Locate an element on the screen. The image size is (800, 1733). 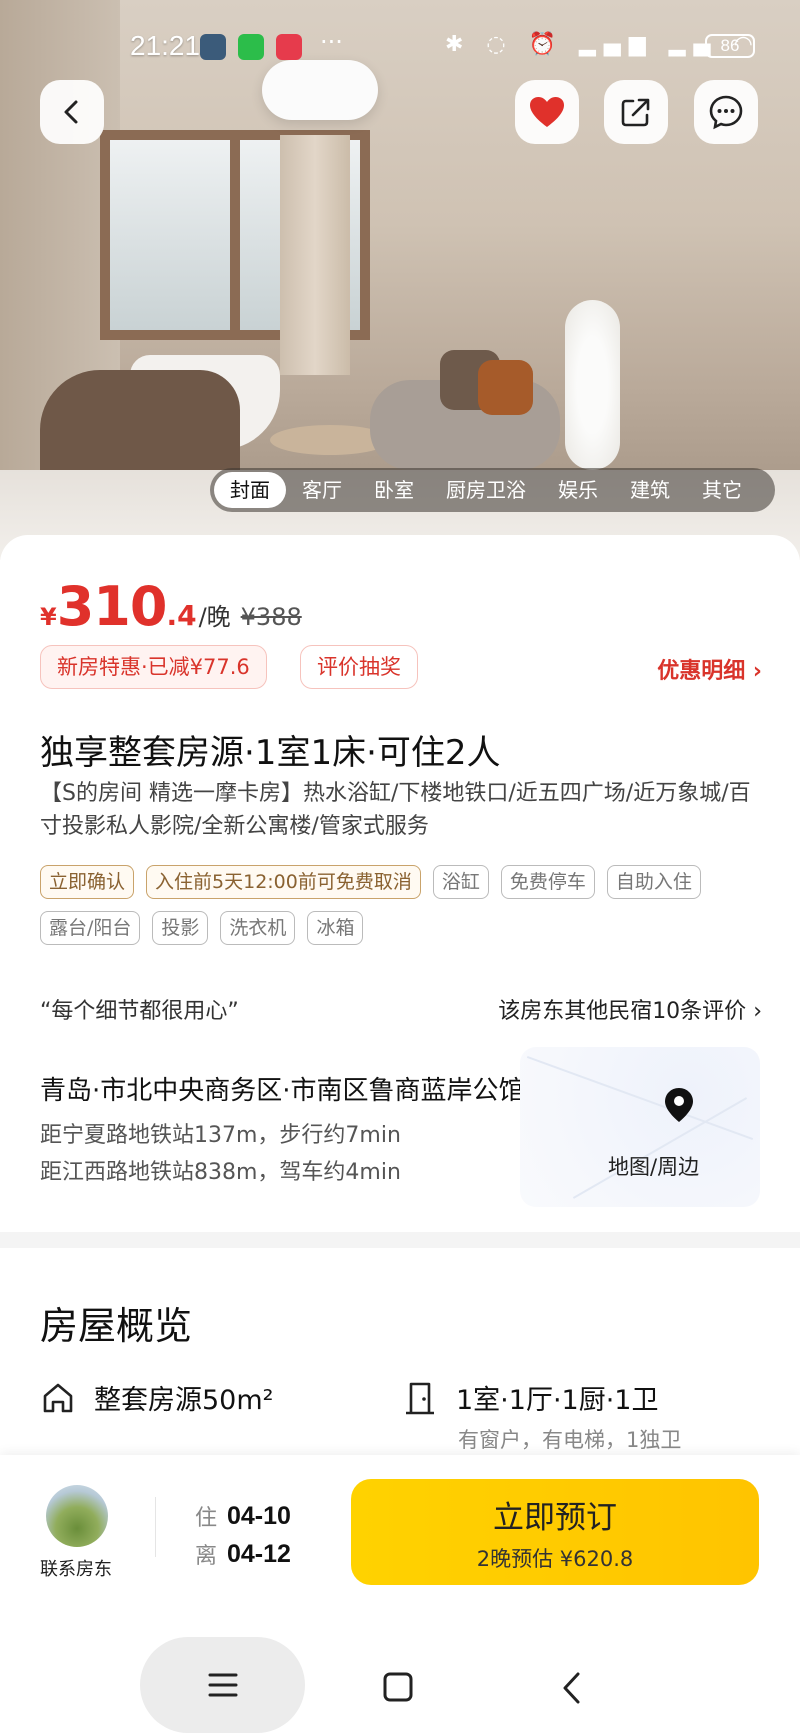
discount-detail-link: 优惠明细 › is located at coordinates (709, 669).